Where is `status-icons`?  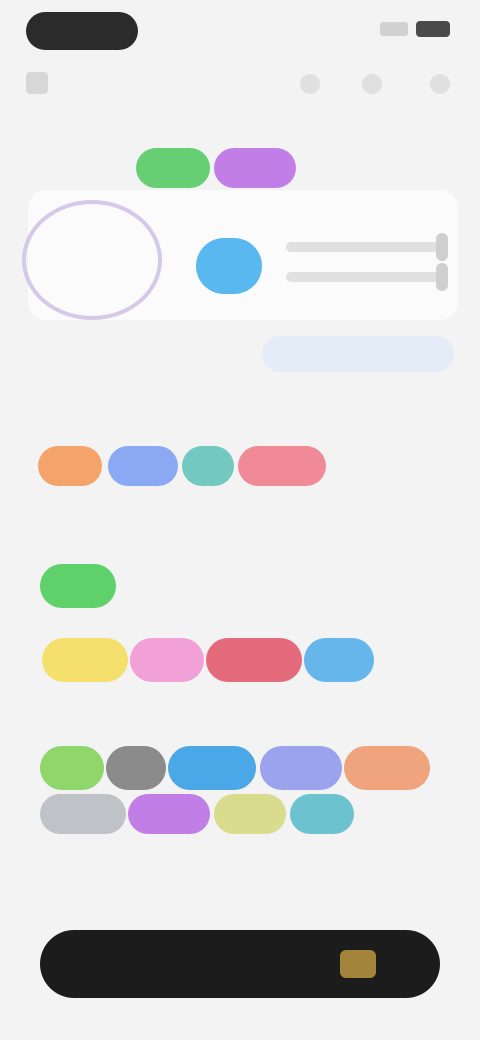
status-icons is located at coordinates (405, 29).